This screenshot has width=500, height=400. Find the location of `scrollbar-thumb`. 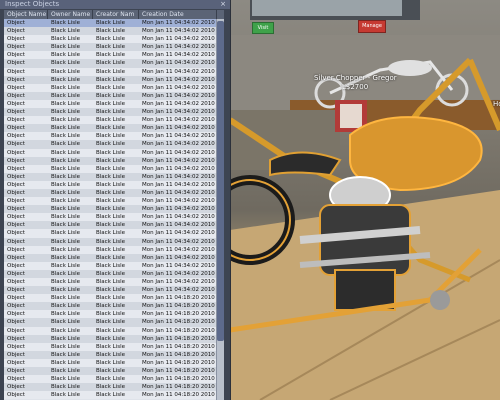

scrollbar-thumb is located at coordinates (220, 181).